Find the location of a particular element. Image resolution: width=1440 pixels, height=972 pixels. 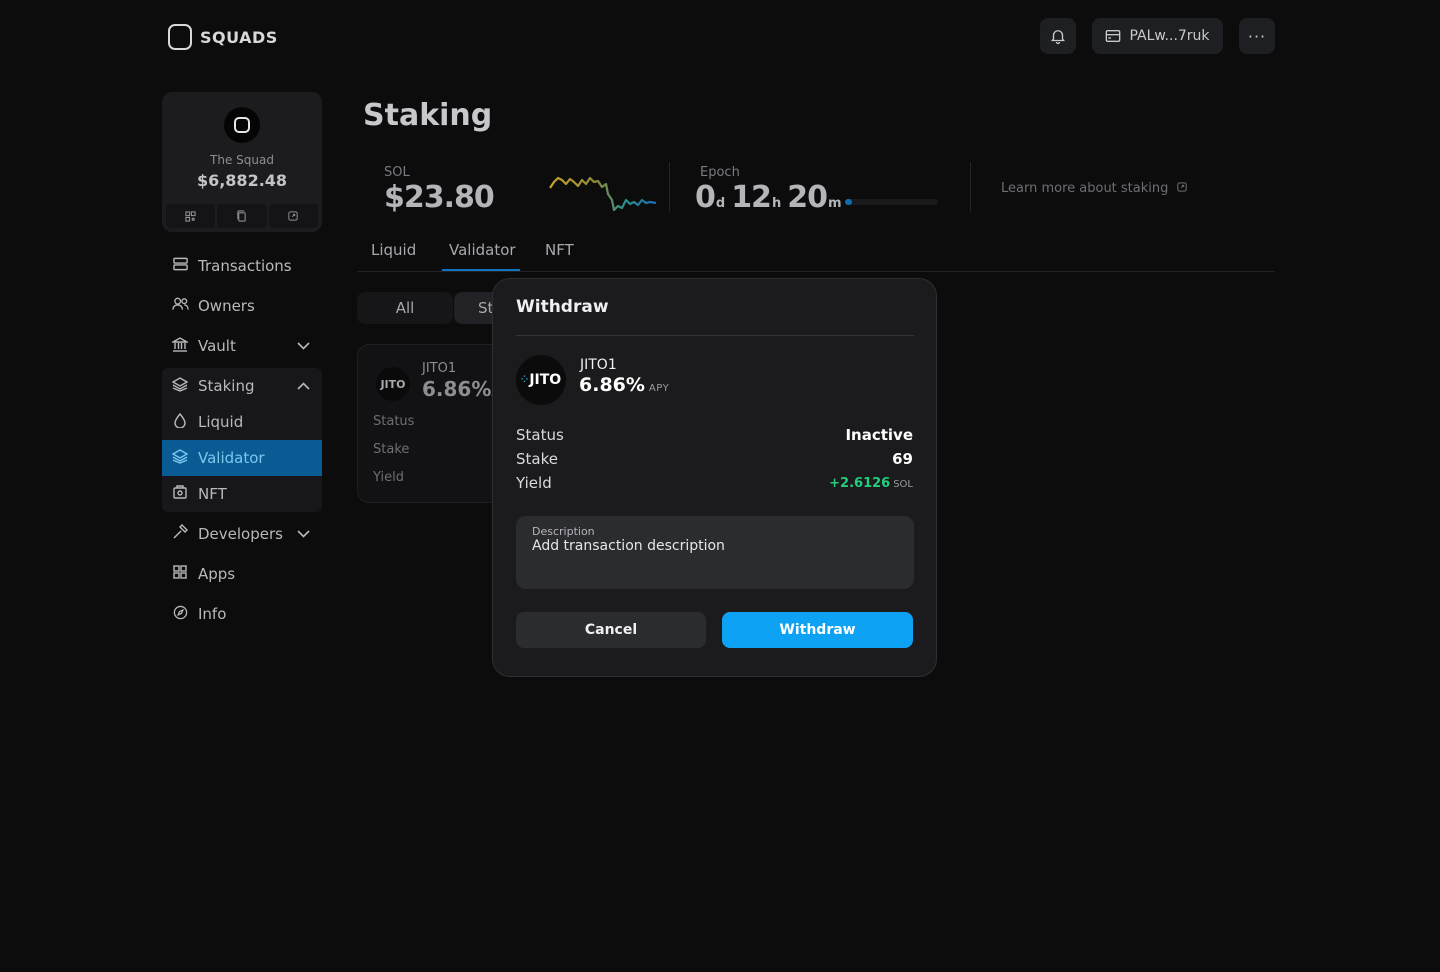

tabs-divider is located at coordinates (816, 271).